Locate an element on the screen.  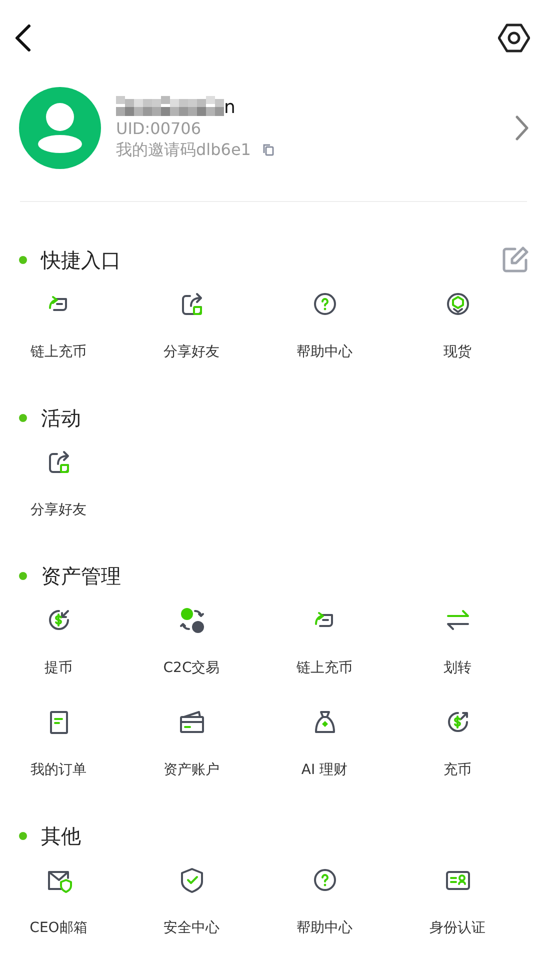
user-name: n is located at coordinates (230, 107).